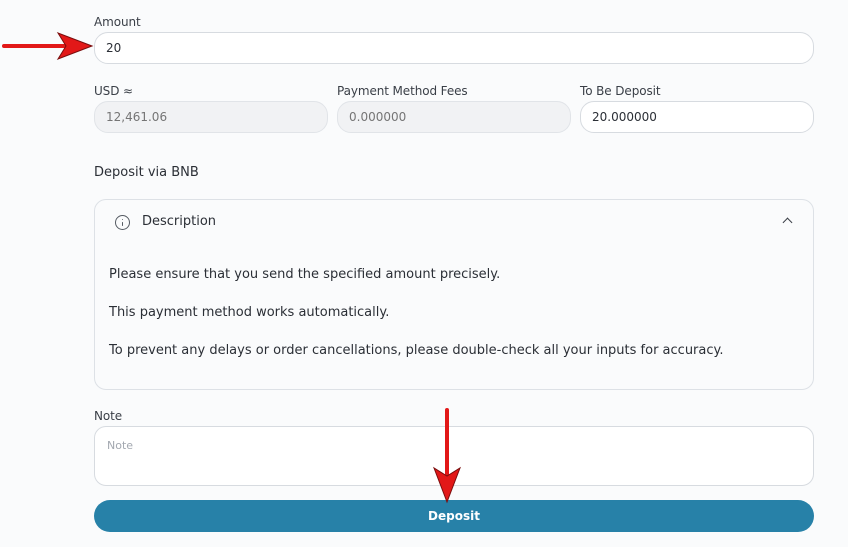 This screenshot has width=848, height=547. I want to click on deposit-via-title: Deposit via BNB, so click(146, 172).